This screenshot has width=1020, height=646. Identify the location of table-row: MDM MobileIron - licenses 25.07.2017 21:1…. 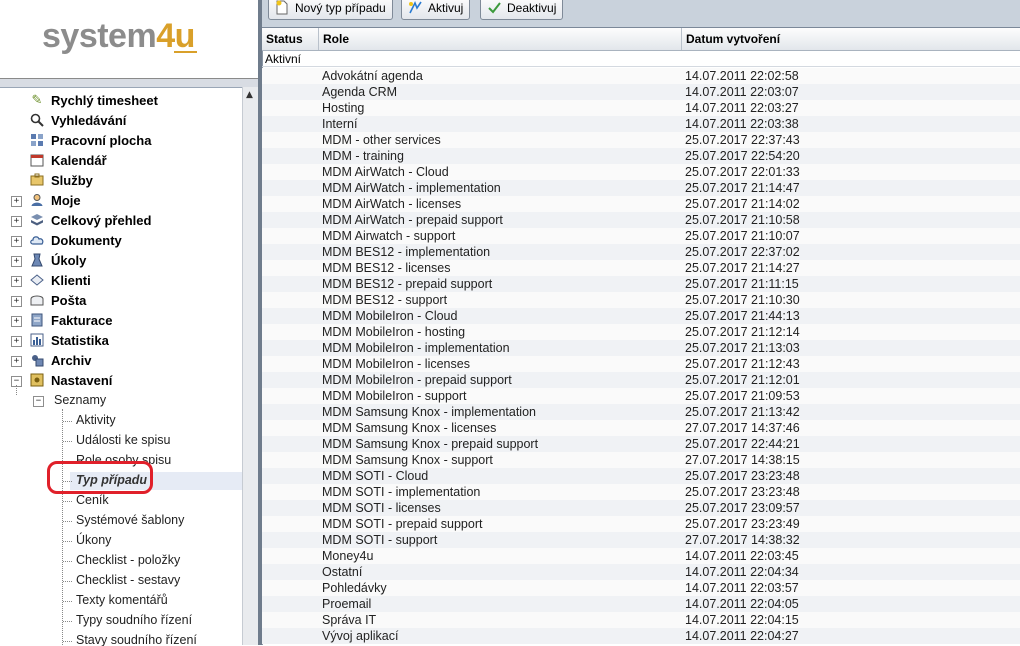
(641, 364).